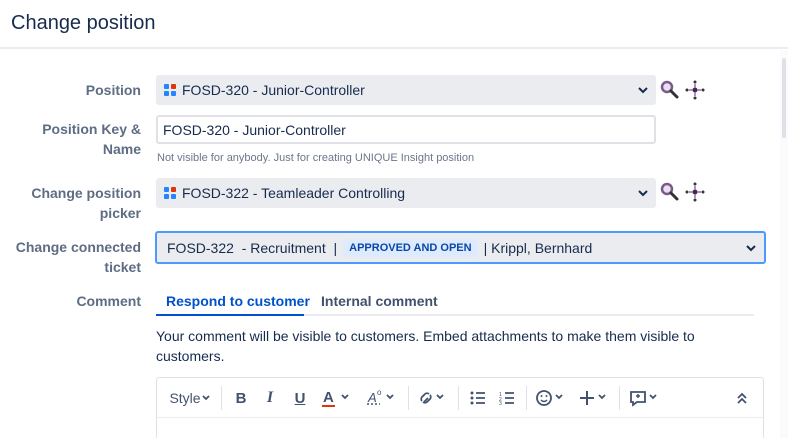 This screenshot has width=788, height=438. Describe the element at coordinates (241, 398) in the screenshot. I see `bold-icon: B` at that location.